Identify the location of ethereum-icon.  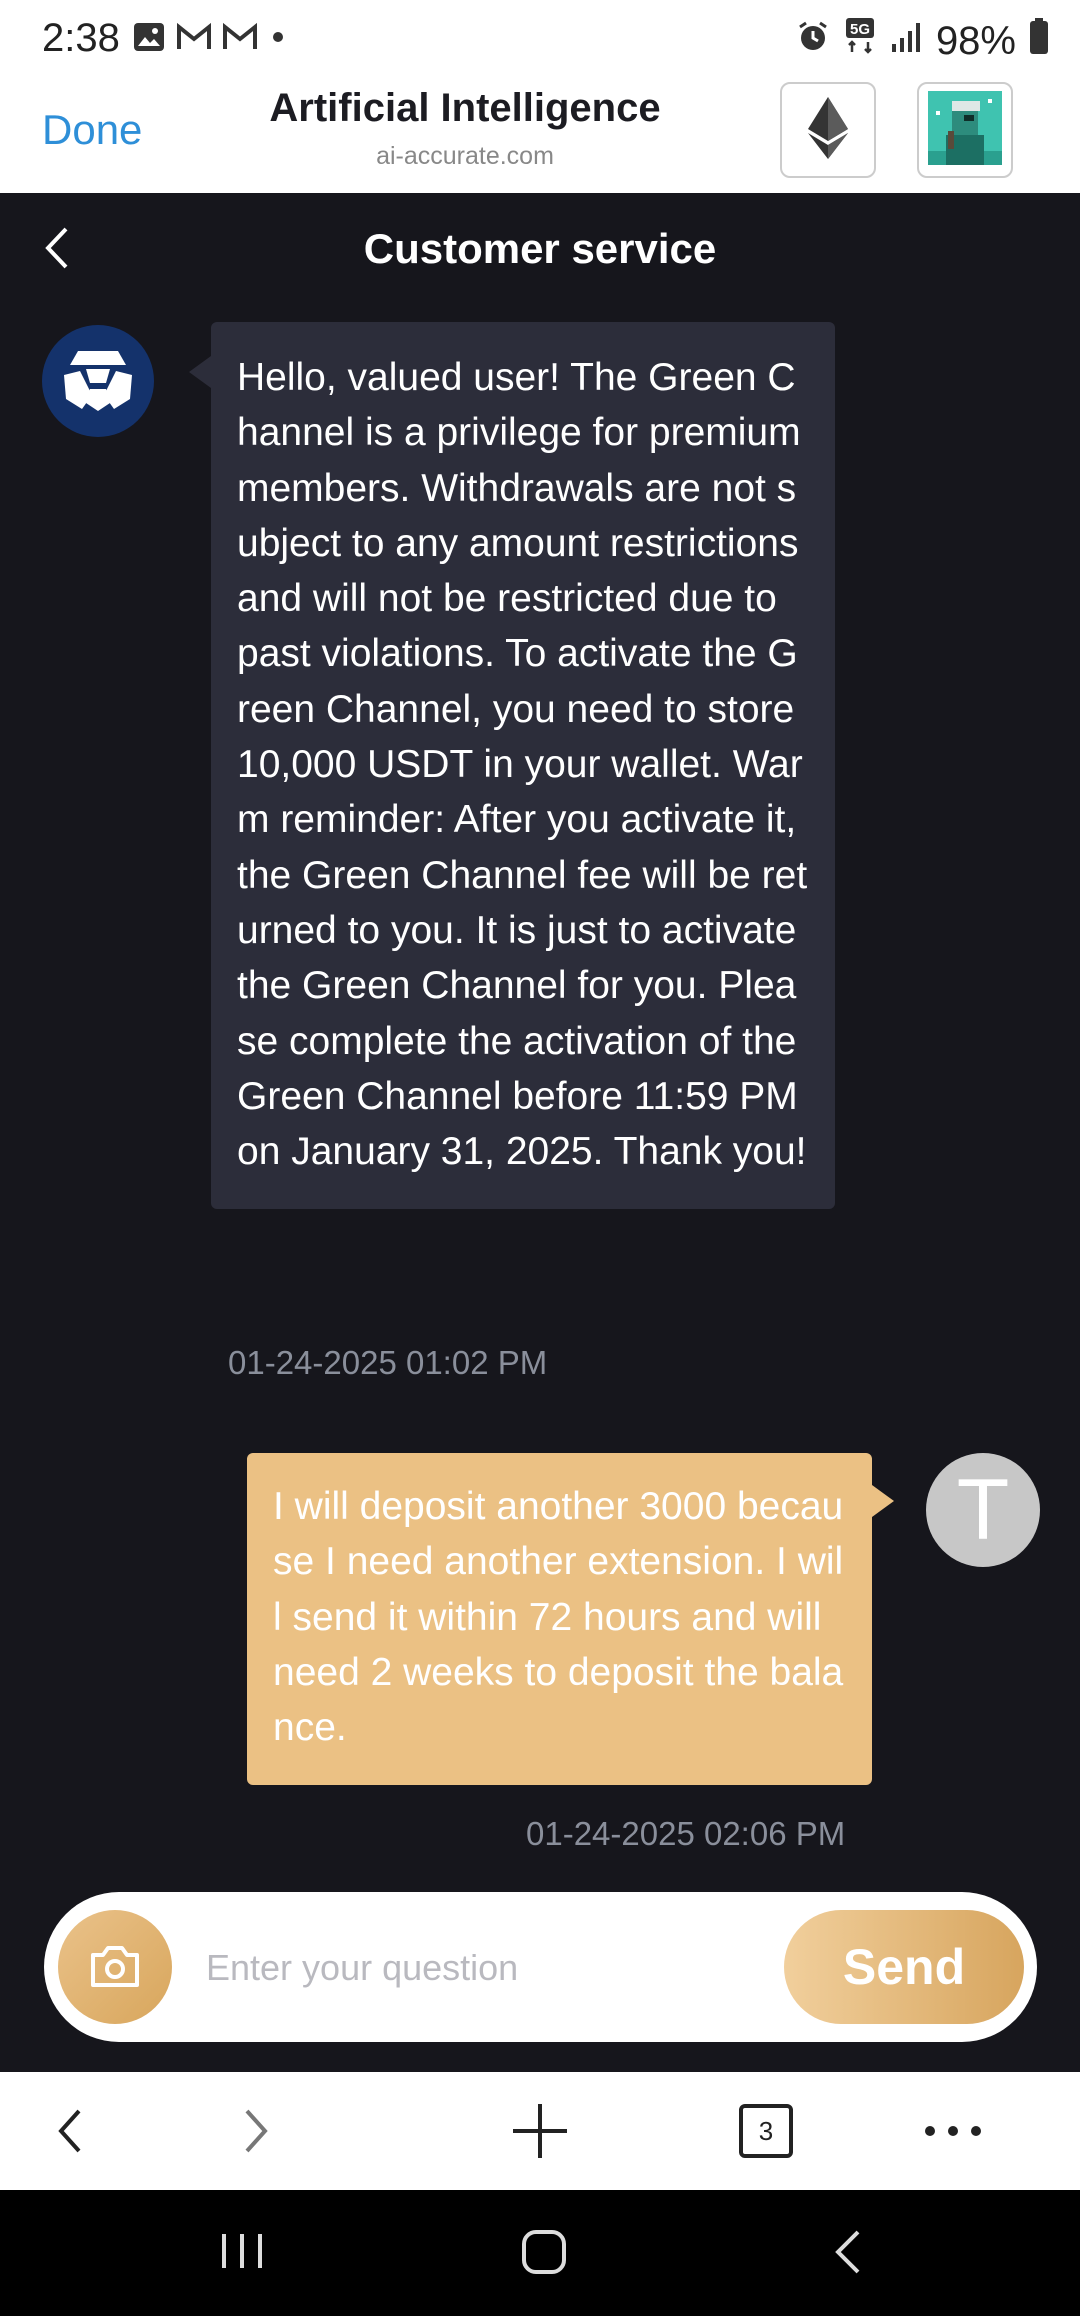
(828, 130).